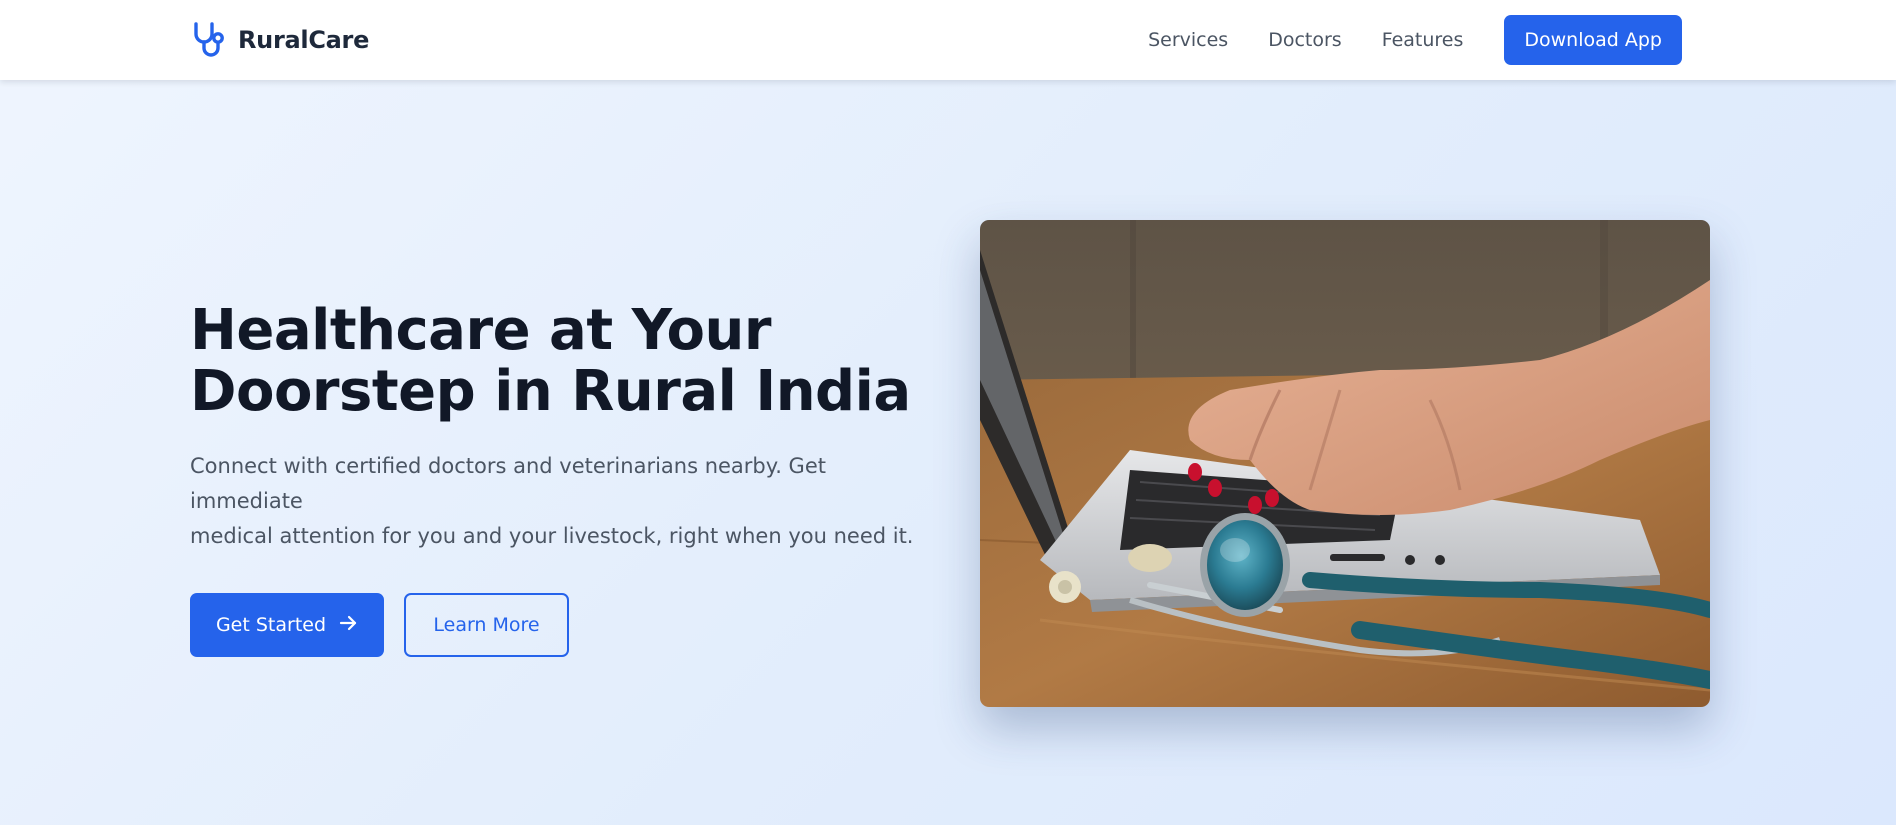  I want to click on download-app-button: Download App, so click(1593, 40).